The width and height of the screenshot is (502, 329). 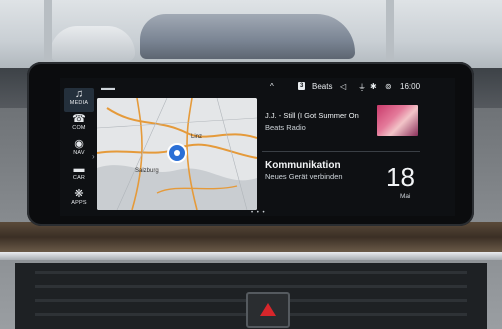 What do you see at coordinates (251, 237) in the screenshot?
I see `wood-trim` at bounding box center [251, 237].